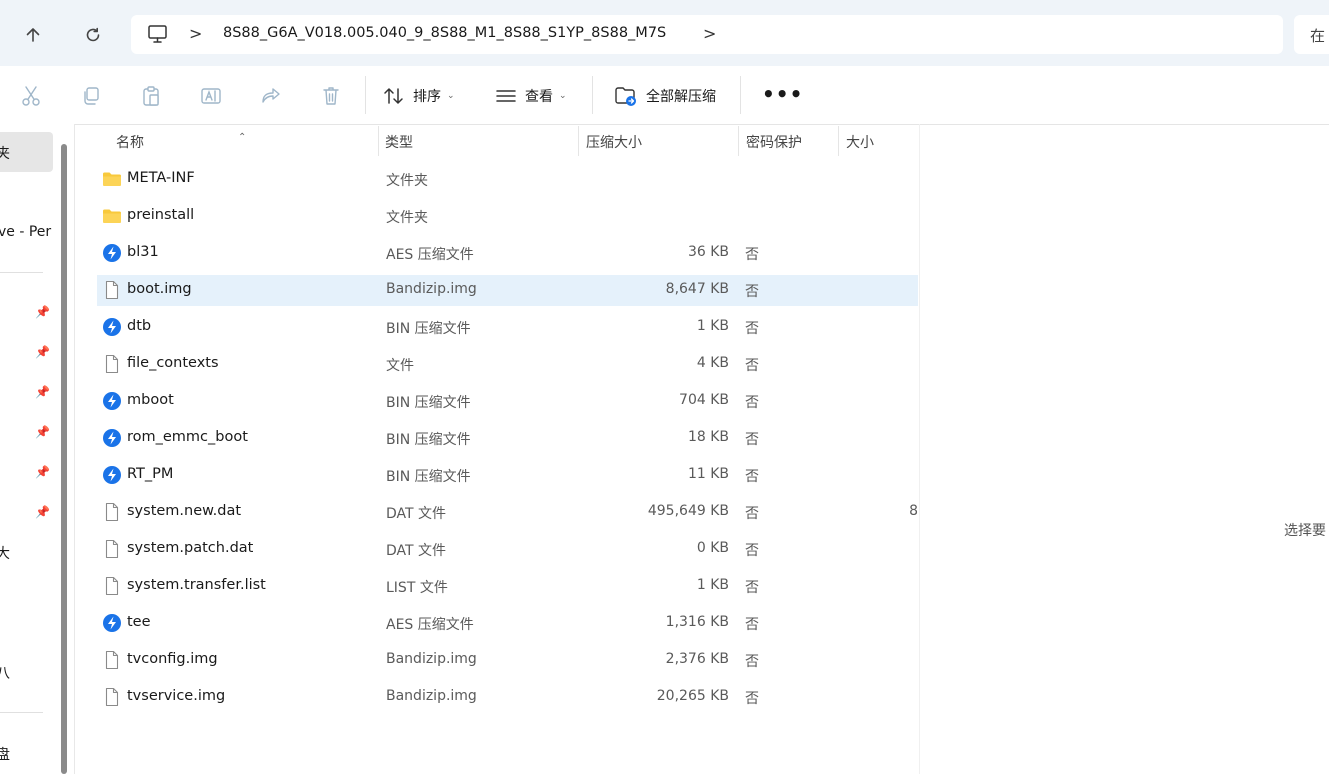 Image resolution: width=1329 pixels, height=774 pixels. What do you see at coordinates (5, 673) in the screenshot?
I see `sidebar-item-label: 八` at bounding box center [5, 673].